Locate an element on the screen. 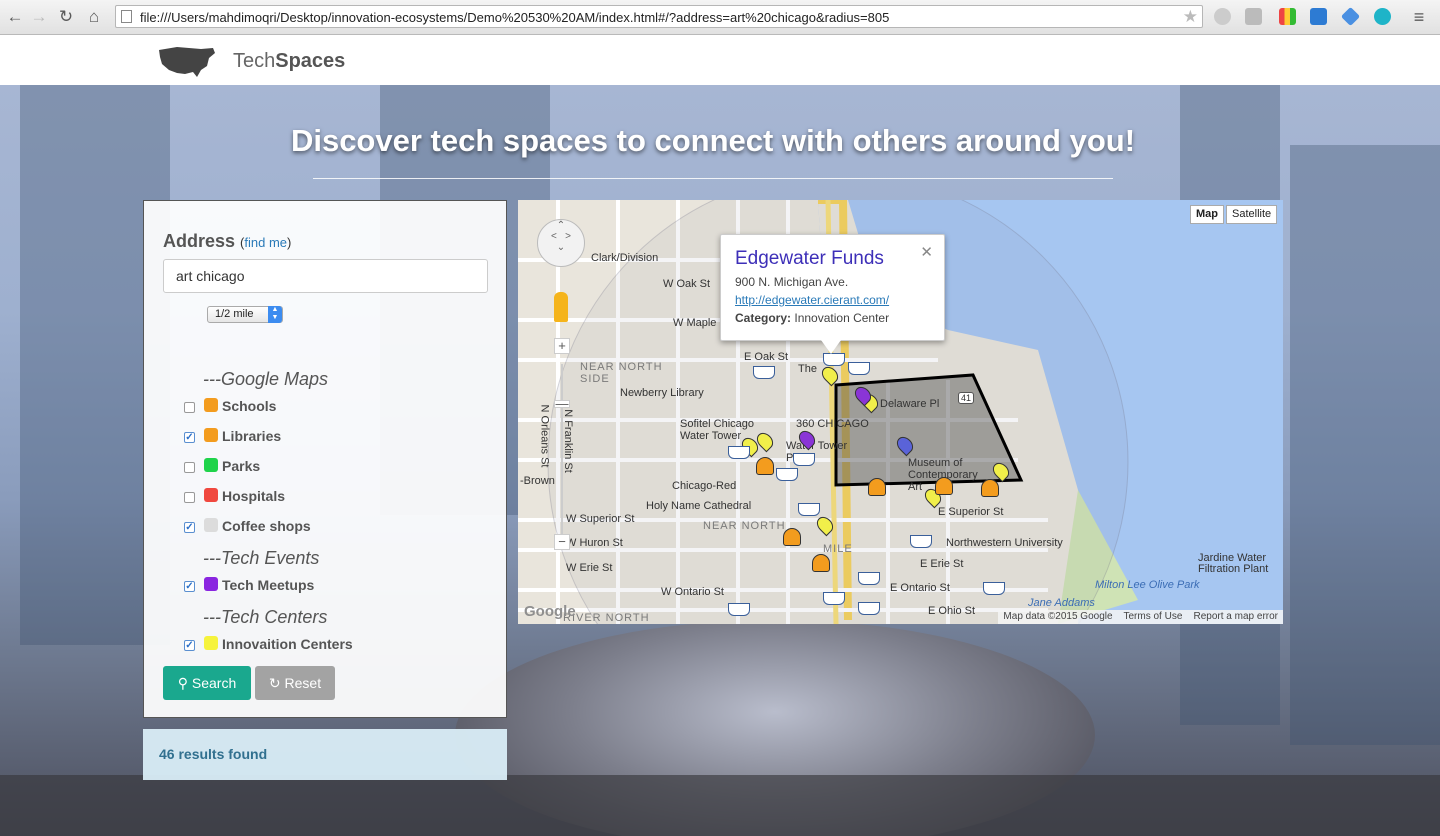 This screenshot has height=836, width=1440. libraries-label: Libraries is located at coordinates (252, 436).